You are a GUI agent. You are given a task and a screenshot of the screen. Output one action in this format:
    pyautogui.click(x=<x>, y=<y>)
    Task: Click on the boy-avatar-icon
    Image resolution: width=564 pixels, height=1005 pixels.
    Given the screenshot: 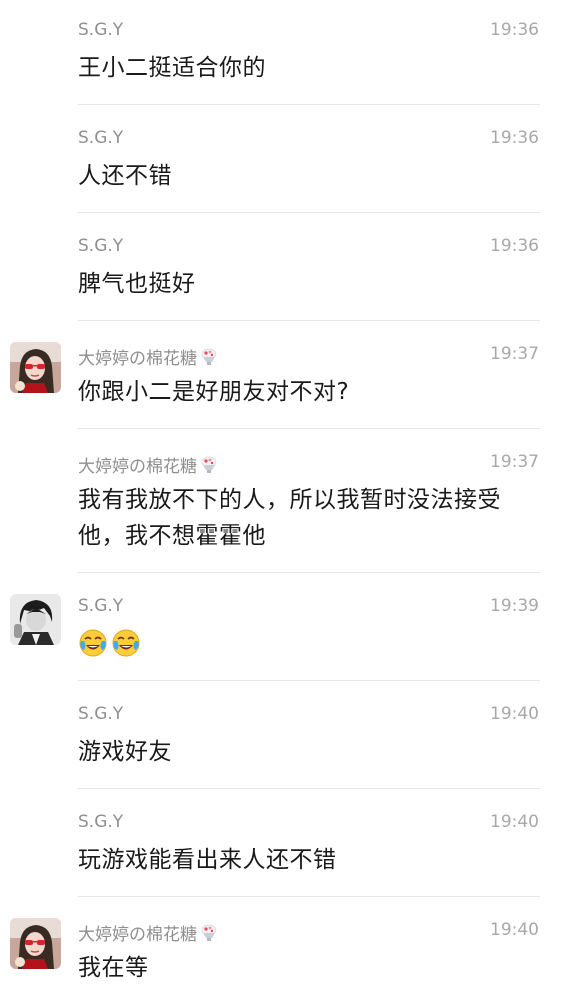 What is the action you would take?
    pyautogui.click(x=35, y=619)
    